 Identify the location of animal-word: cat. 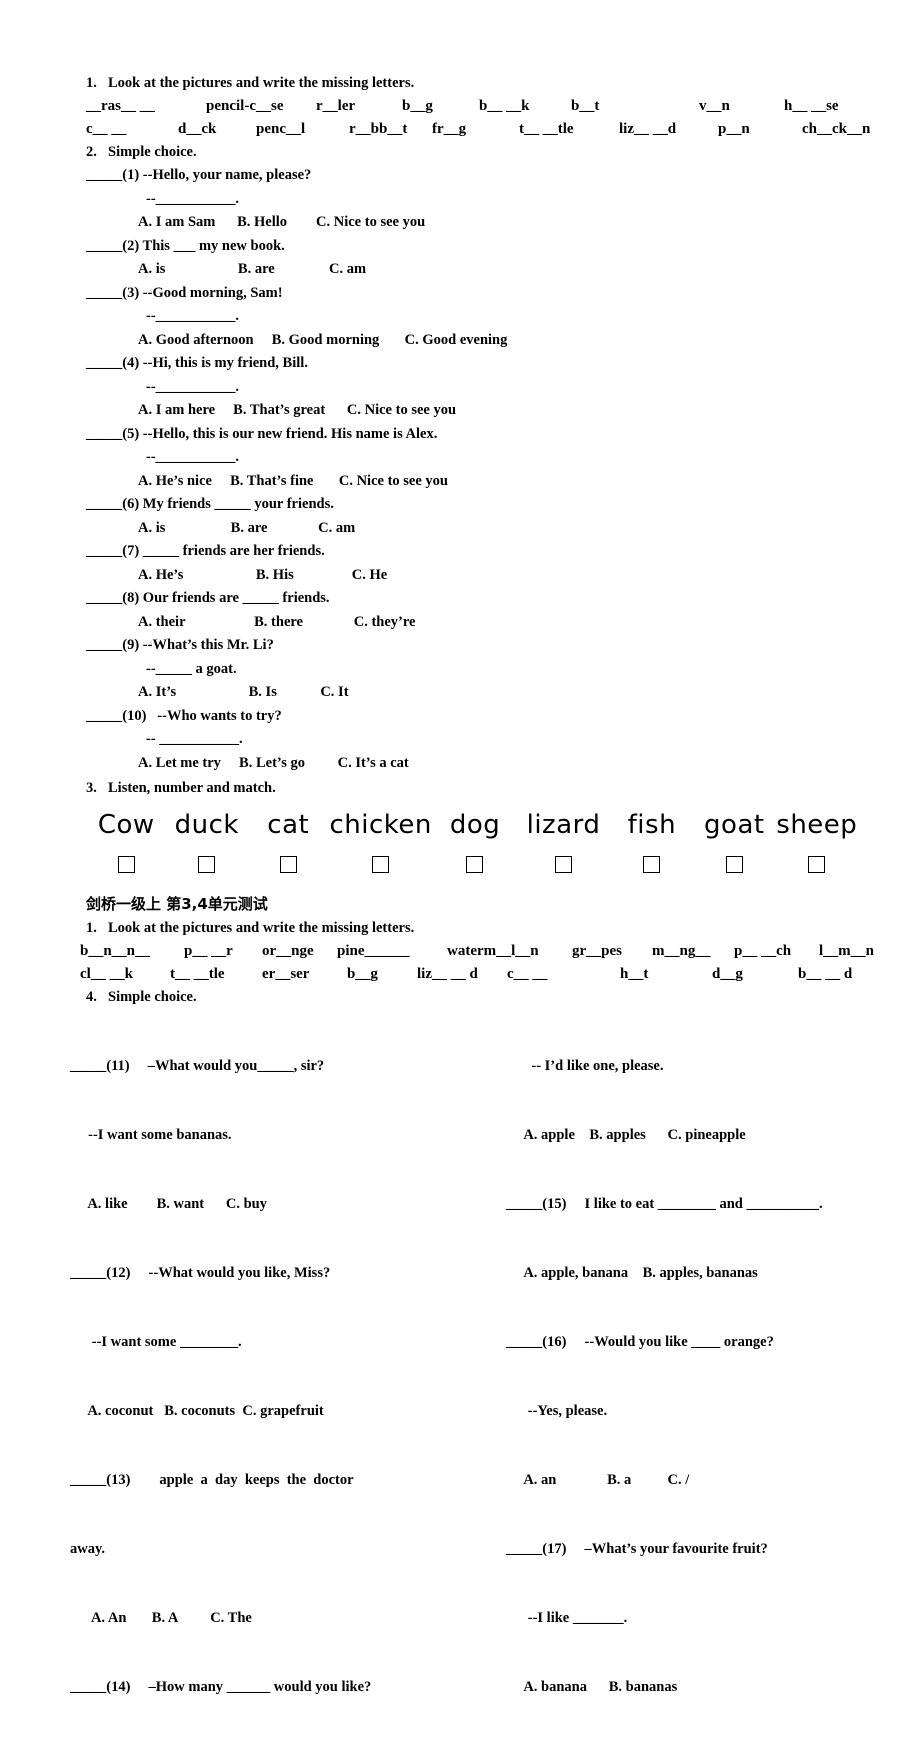
(288, 825).